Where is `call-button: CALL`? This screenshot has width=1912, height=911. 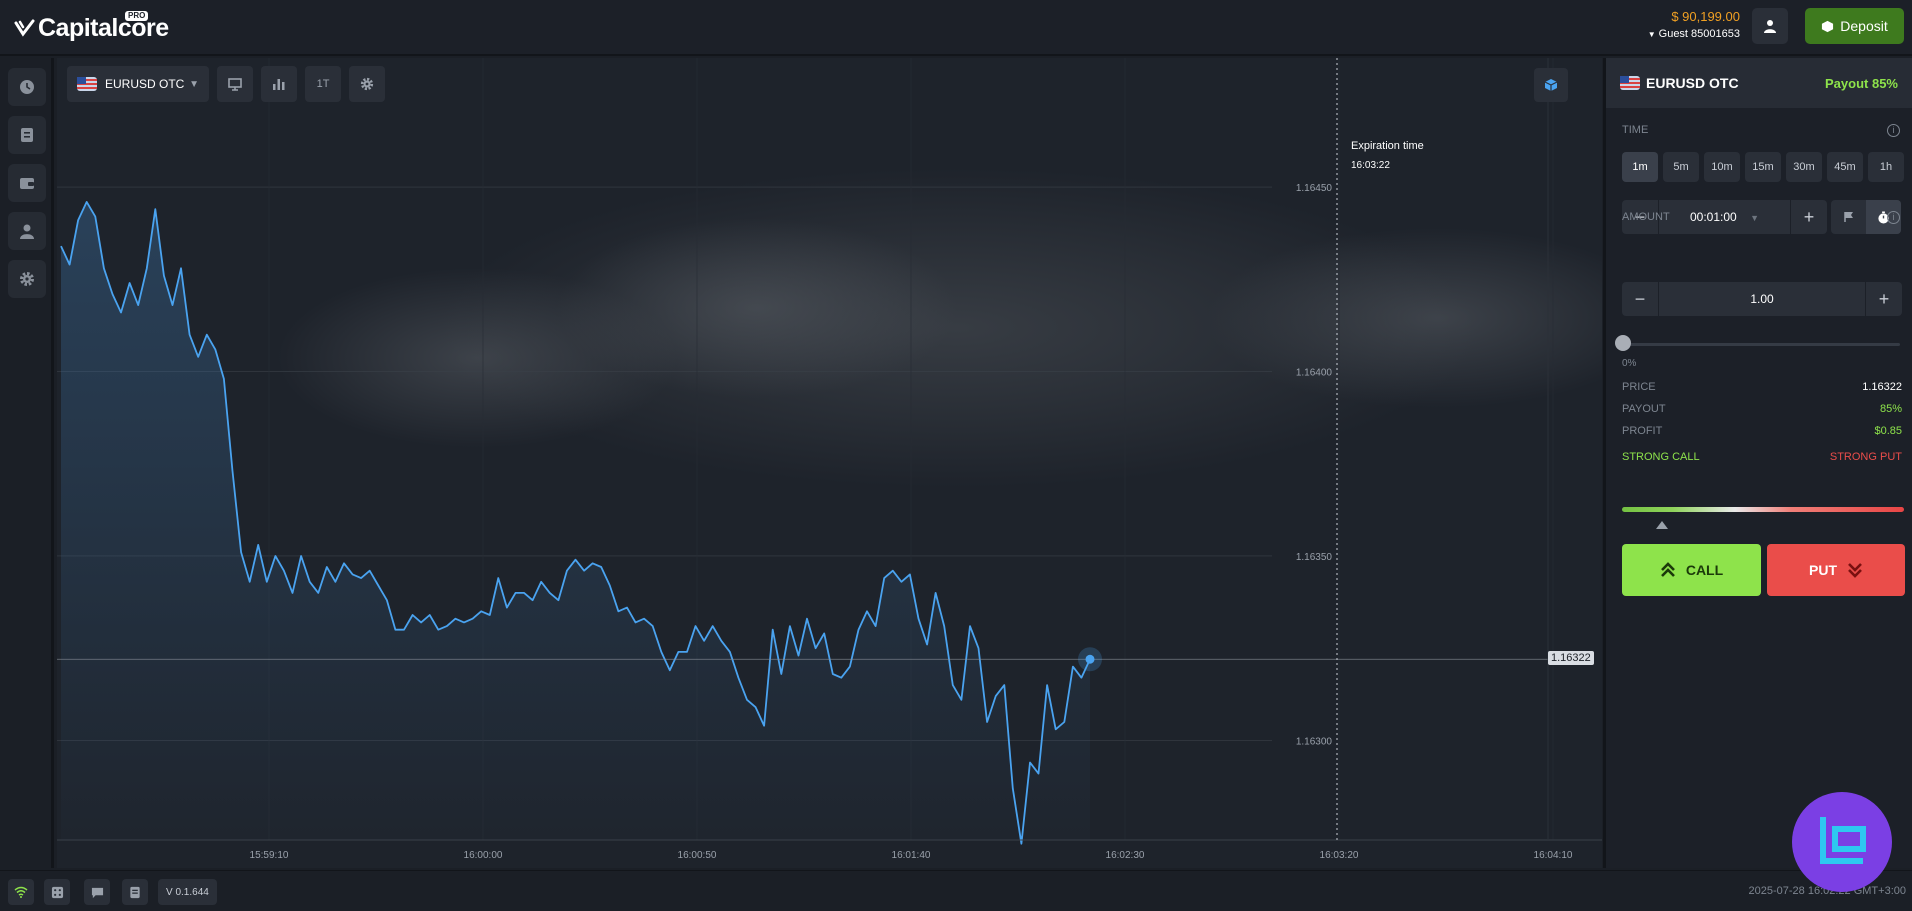 call-button: CALL is located at coordinates (1691, 570).